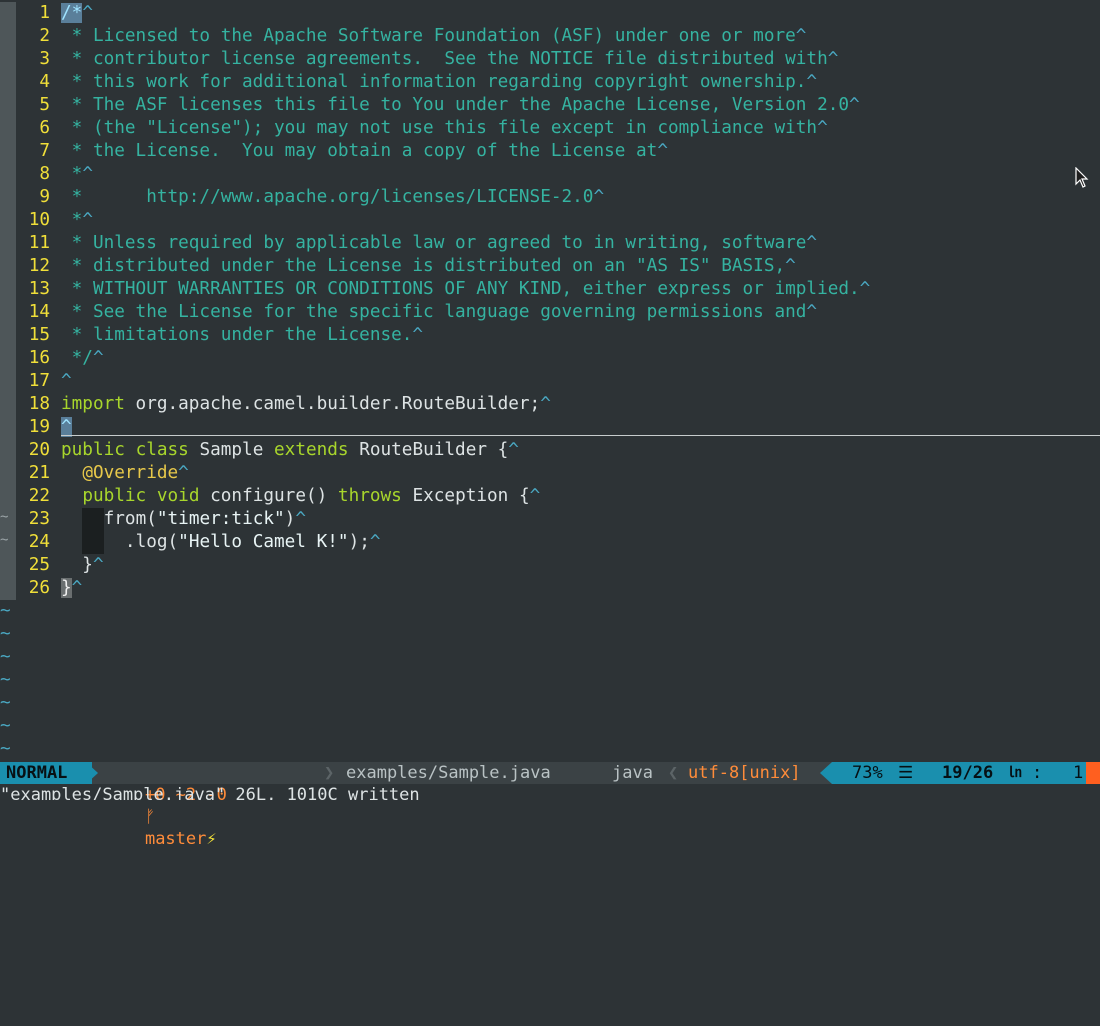 The image size is (1100, 1026). What do you see at coordinates (359, 542) in the screenshot?
I see `code-token: );` at bounding box center [359, 542].